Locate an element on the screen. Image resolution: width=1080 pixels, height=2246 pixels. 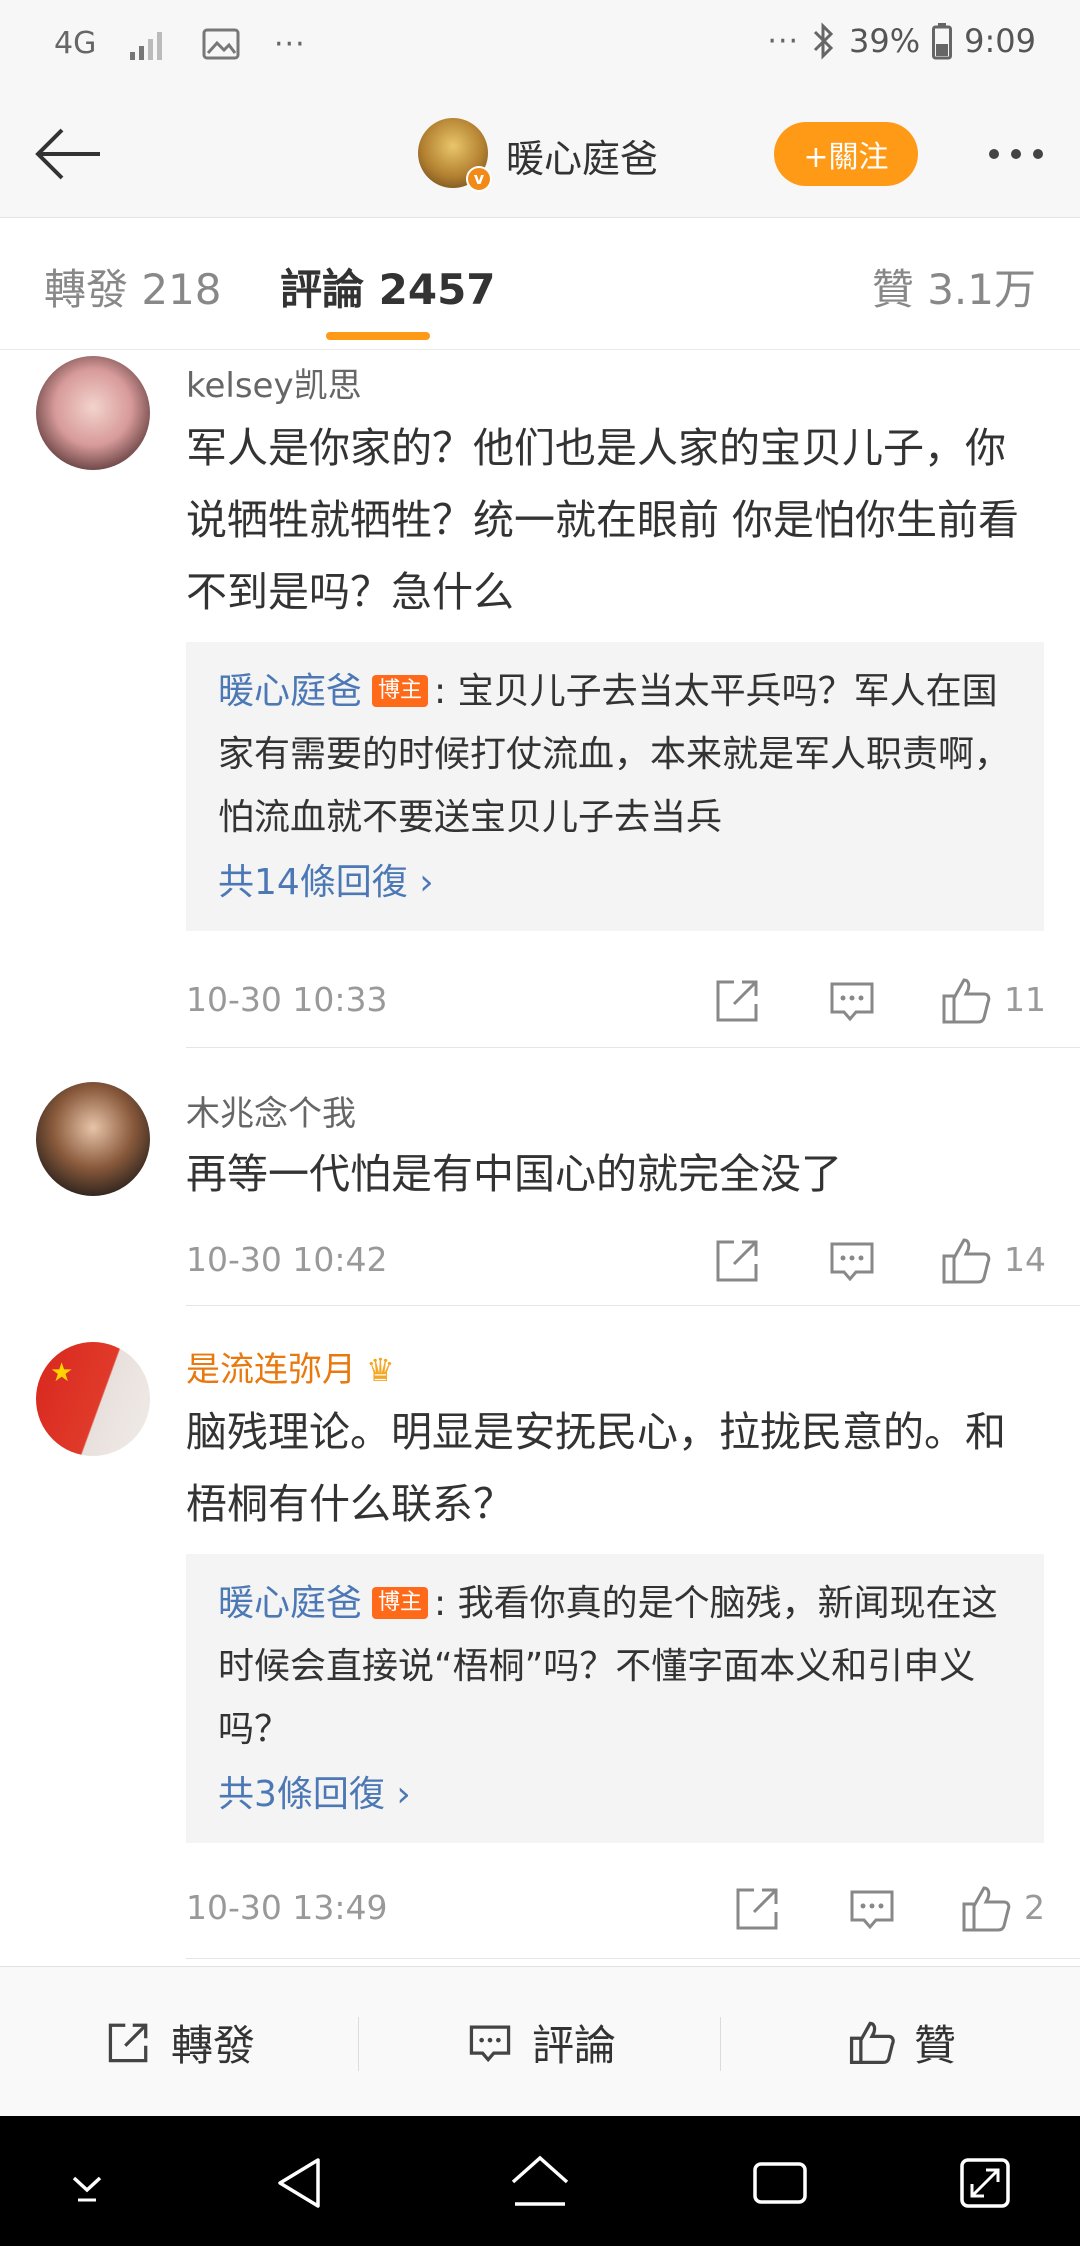
active-tab-indicator is located at coordinates (378, 336).